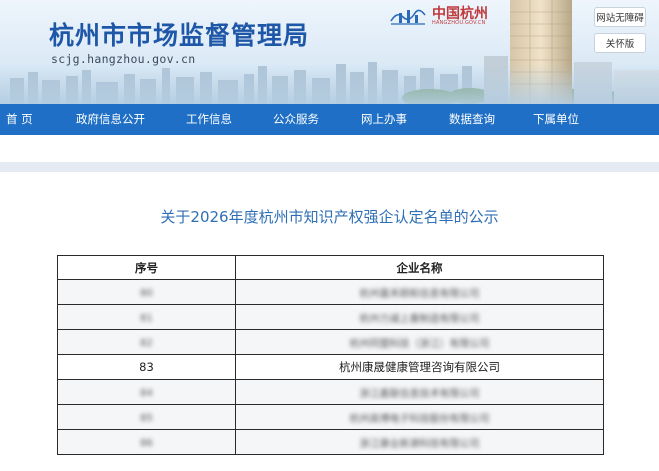 The height and width of the screenshot is (471, 659). What do you see at coordinates (146, 367) in the screenshot?
I see `row-number-cell: 83` at bounding box center [146, 367].